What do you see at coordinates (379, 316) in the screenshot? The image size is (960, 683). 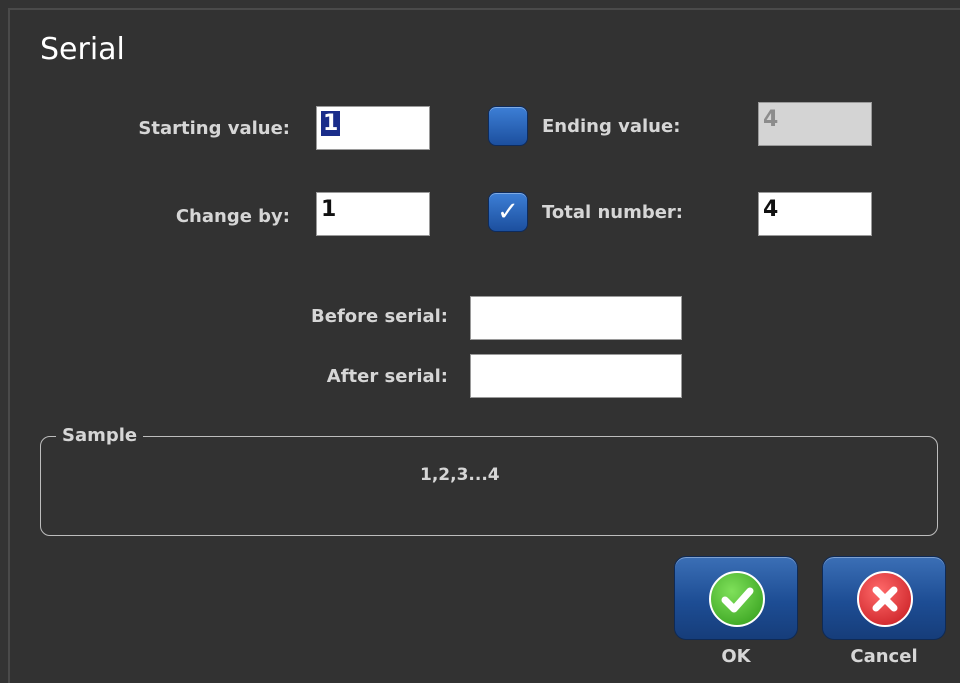 I see `before-serial-label: Before serial:` at bounding box center [379, 316].